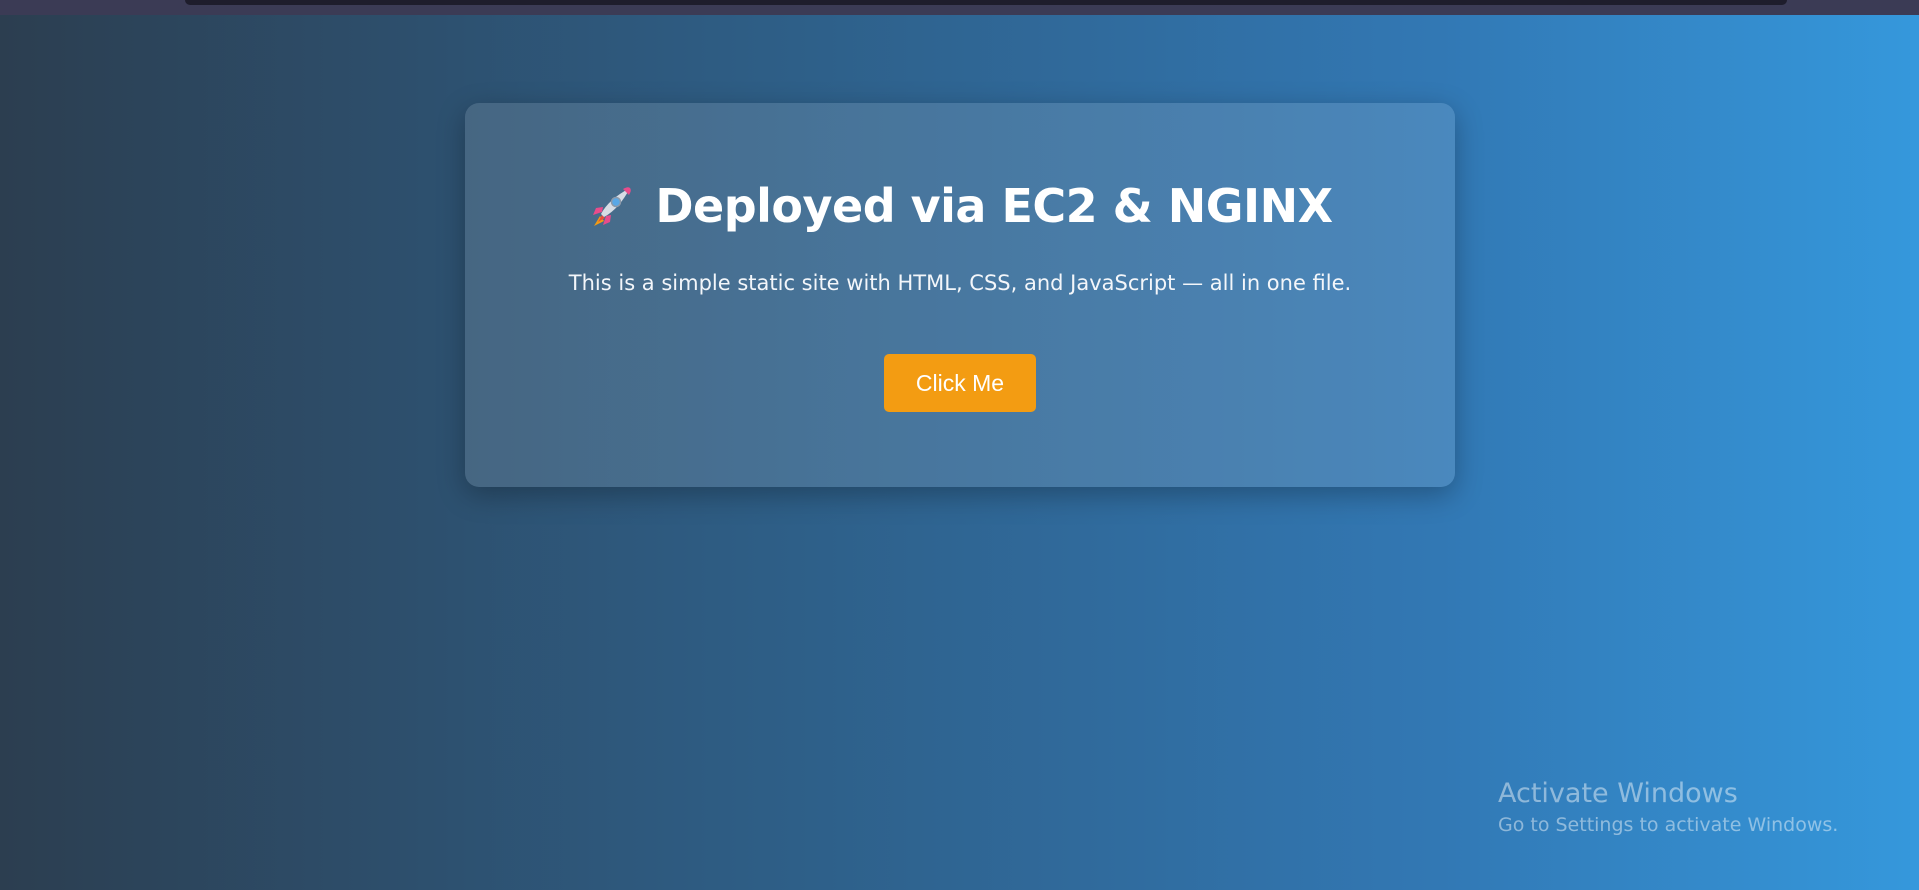 The image size is (1919, 890). What do you see at coordinates (612, 206) in the screenshot?
I see `rocket-icon` at bounding box center [612, 206].